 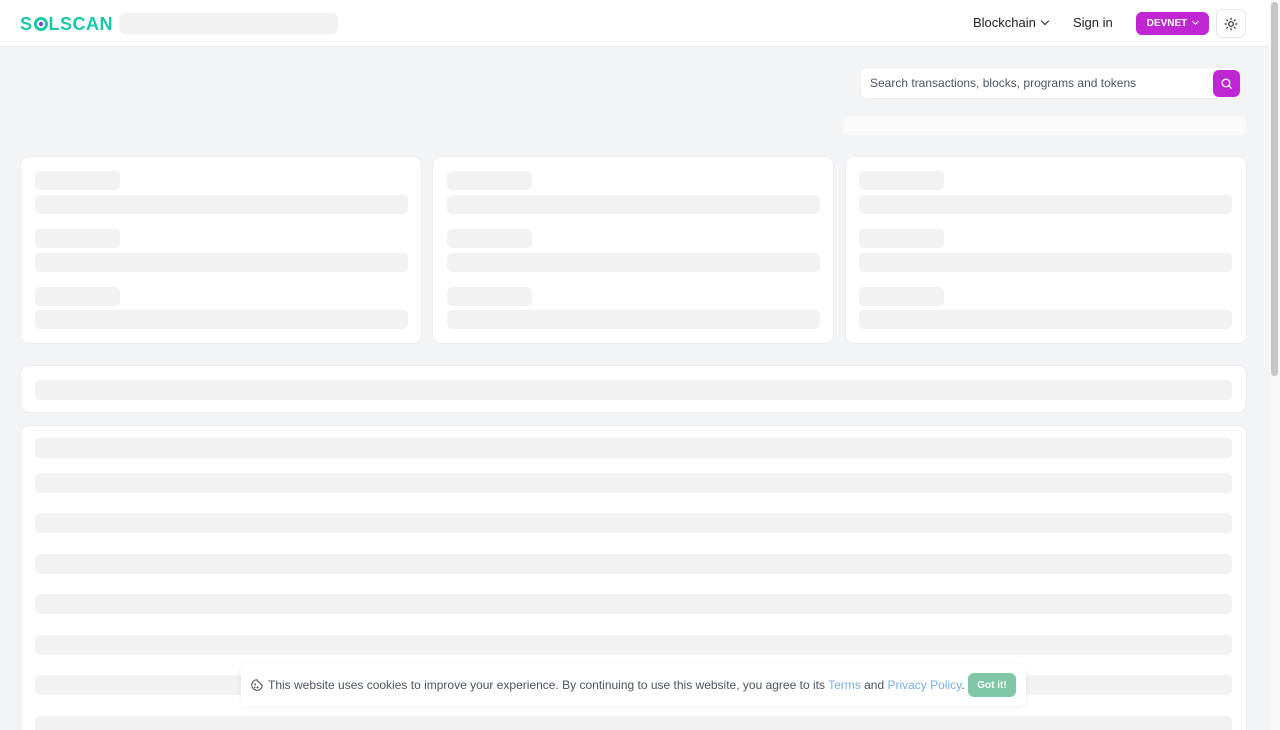 I want to click on sign-in-link: Sign in, so click(x=1093, y=22).